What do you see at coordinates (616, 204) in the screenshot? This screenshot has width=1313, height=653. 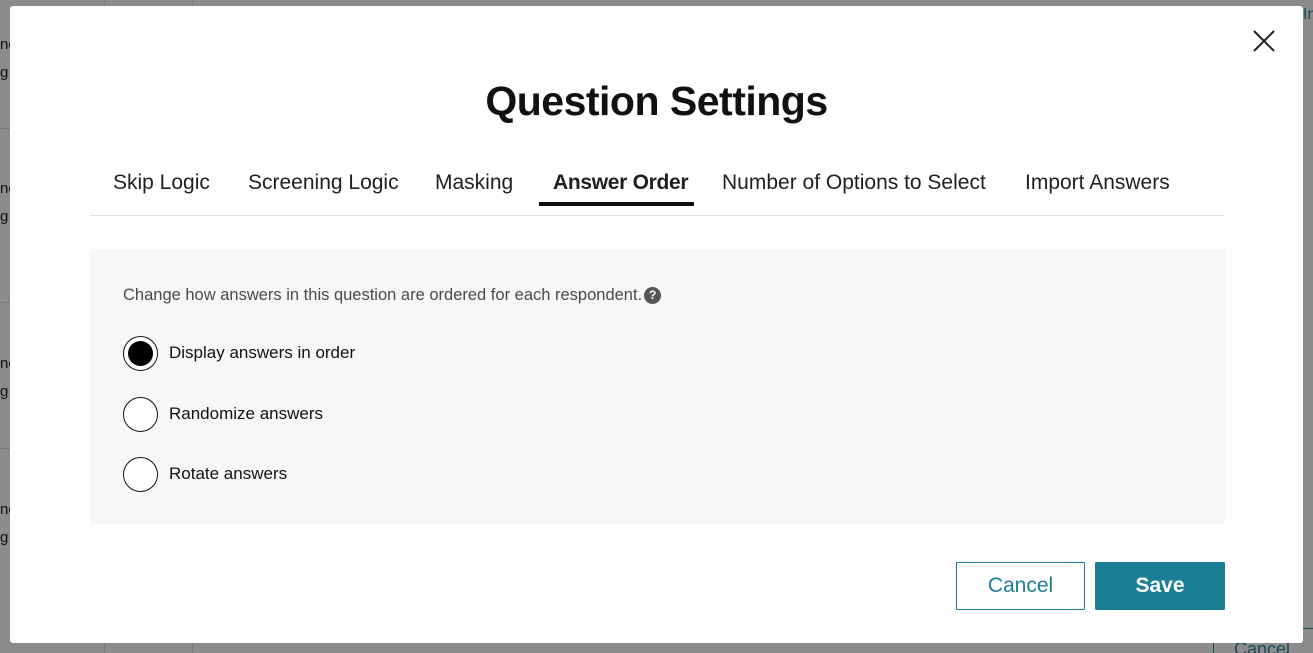 I see `active-tab-indicator` at bounding box center [616, 204].